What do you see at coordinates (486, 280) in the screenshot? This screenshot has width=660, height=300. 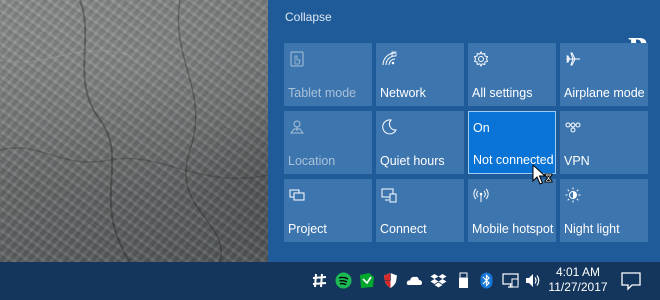 I see `bluetooth-icon` at bounding box center [486, 280].